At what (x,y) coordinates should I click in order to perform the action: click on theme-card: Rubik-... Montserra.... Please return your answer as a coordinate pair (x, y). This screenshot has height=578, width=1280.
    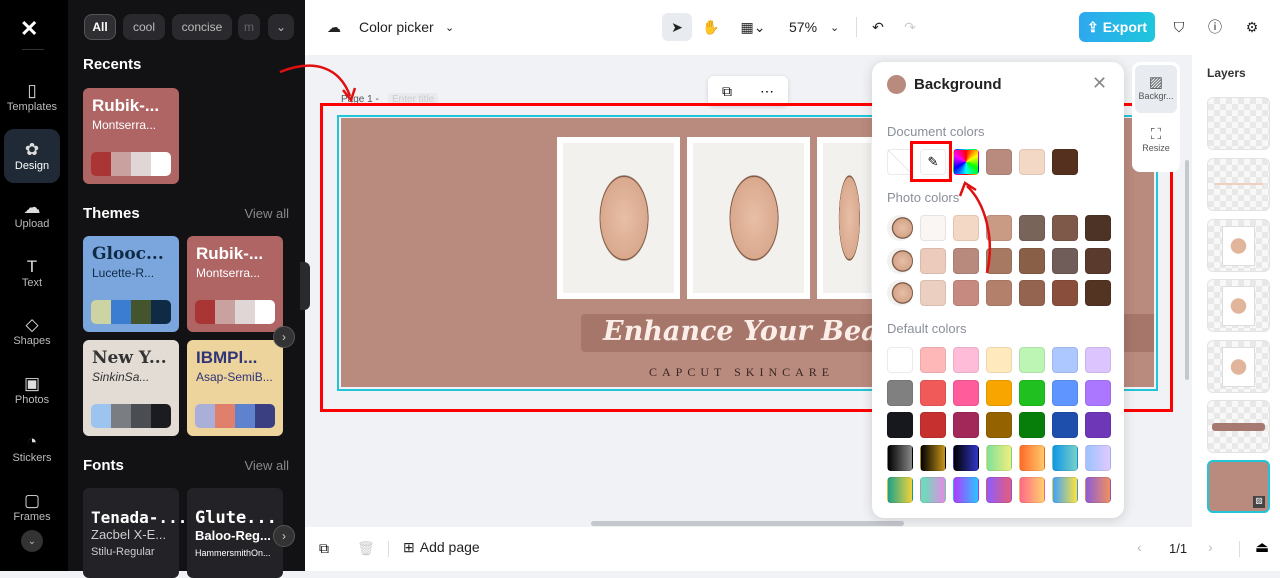
    Looking at the image, I should click on (235, 284).